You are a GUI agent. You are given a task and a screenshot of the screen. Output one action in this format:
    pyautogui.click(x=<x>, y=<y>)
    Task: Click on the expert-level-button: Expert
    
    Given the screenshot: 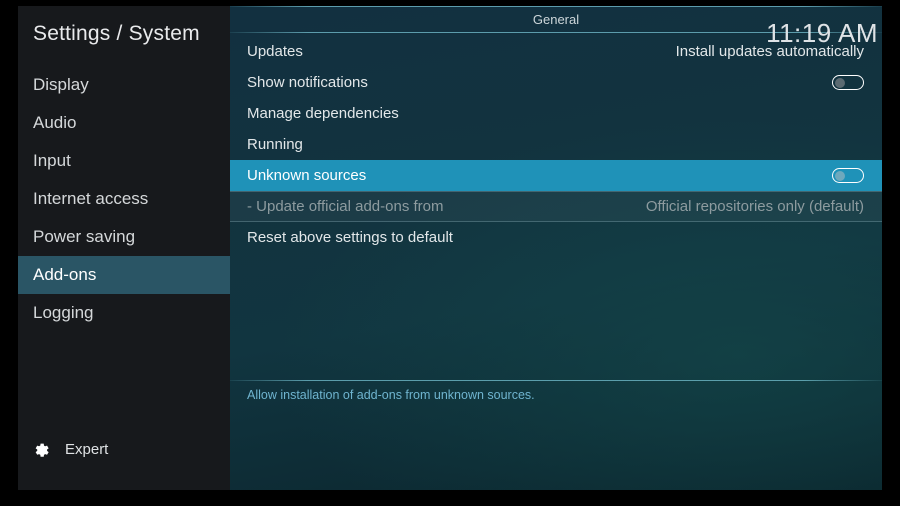 What is the action you would take?
    pyautogui.click(x=70, y=449)
    